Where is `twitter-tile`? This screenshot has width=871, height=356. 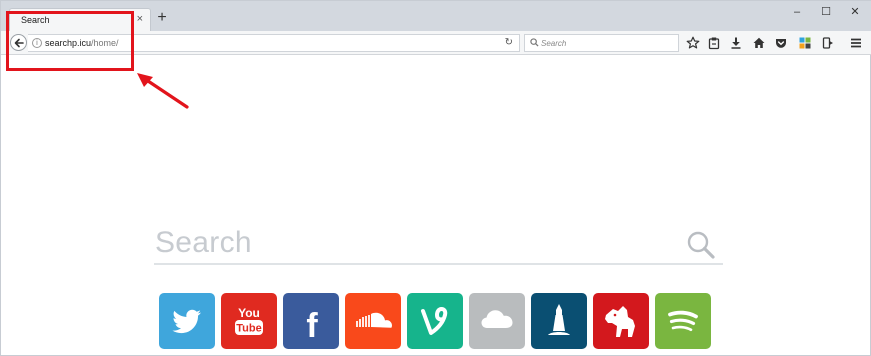 twitter-tile is located at coordinates (187, 321).